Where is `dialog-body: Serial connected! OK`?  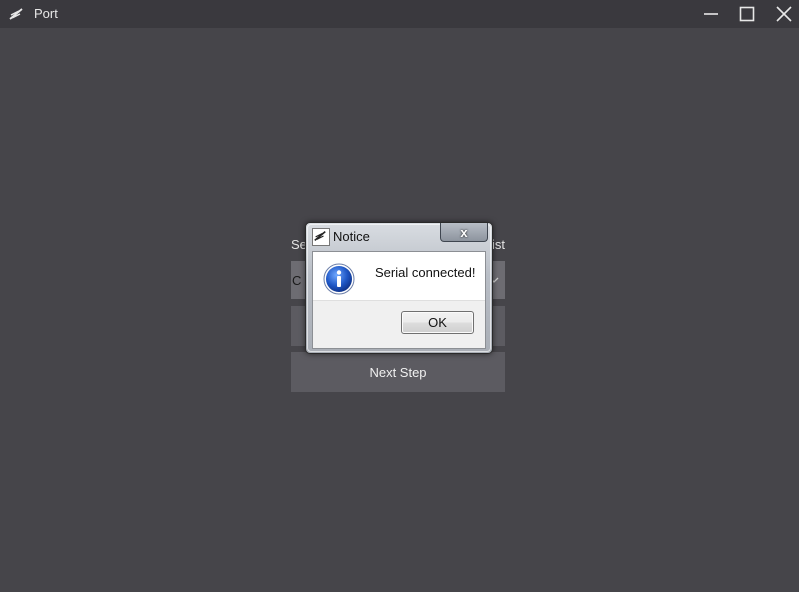
dialog-body: Serial connected! OK is located at coordinates (399, 300).